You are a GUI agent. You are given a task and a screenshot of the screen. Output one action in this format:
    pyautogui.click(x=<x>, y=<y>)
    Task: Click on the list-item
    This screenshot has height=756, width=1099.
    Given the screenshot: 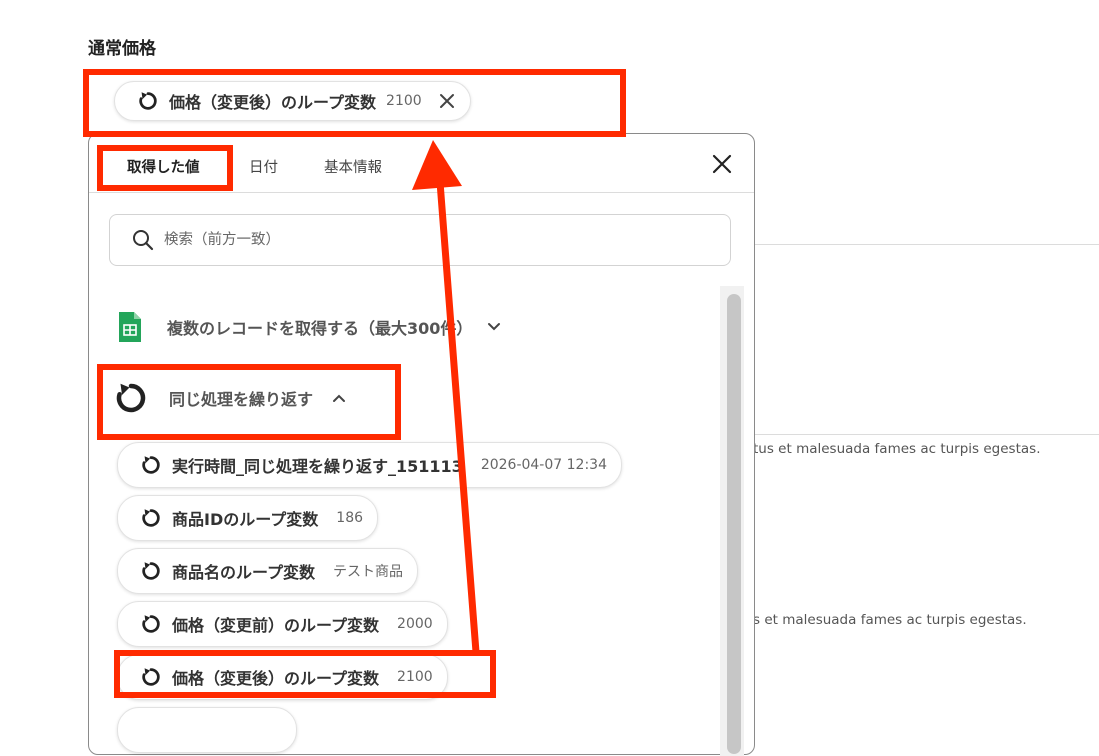 What is the action you would take?
    pyautogui.click(x=207, y=730)
    